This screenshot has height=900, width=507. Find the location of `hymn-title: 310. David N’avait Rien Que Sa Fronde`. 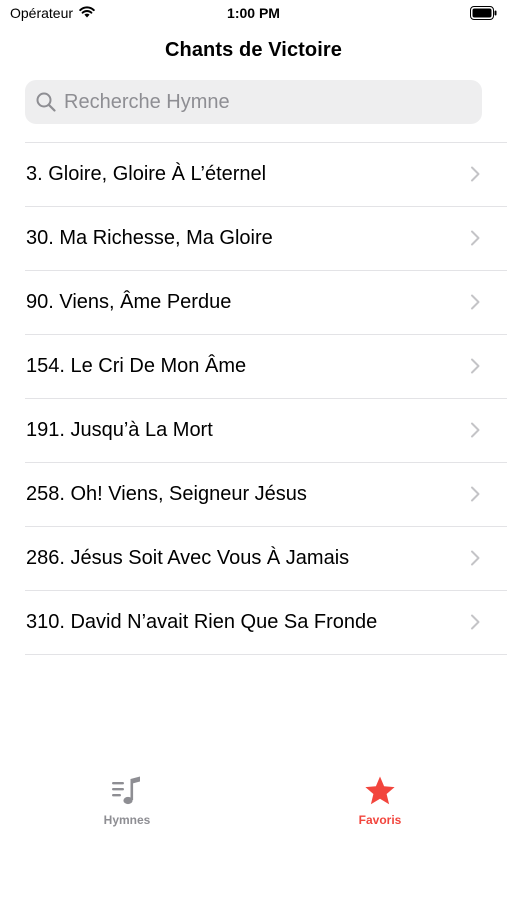

hymn-title: 310. David N’avait Rien Que Sa Fronde is located at coordinates (202, 622).